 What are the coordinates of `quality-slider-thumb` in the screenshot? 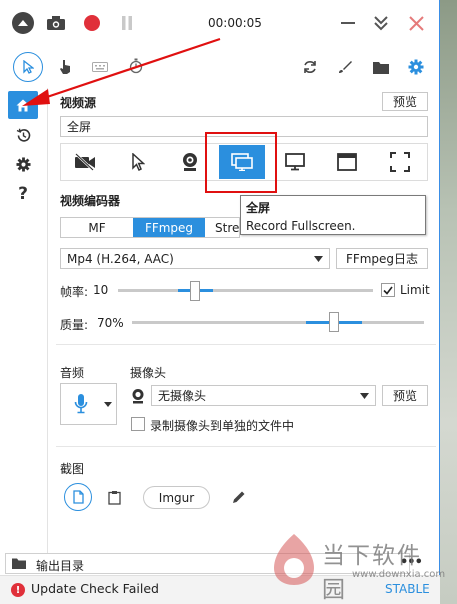 It's located at (334, 322).